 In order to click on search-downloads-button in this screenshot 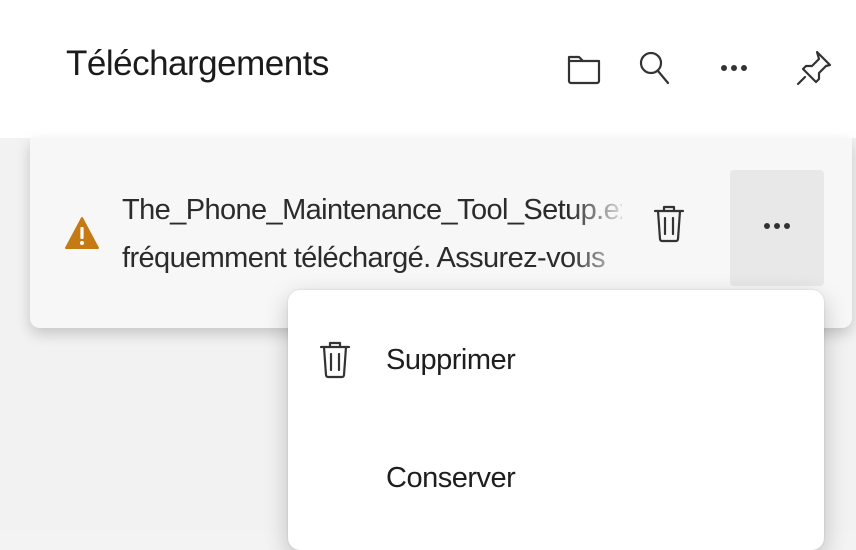, I will do `click(654, 68)`.